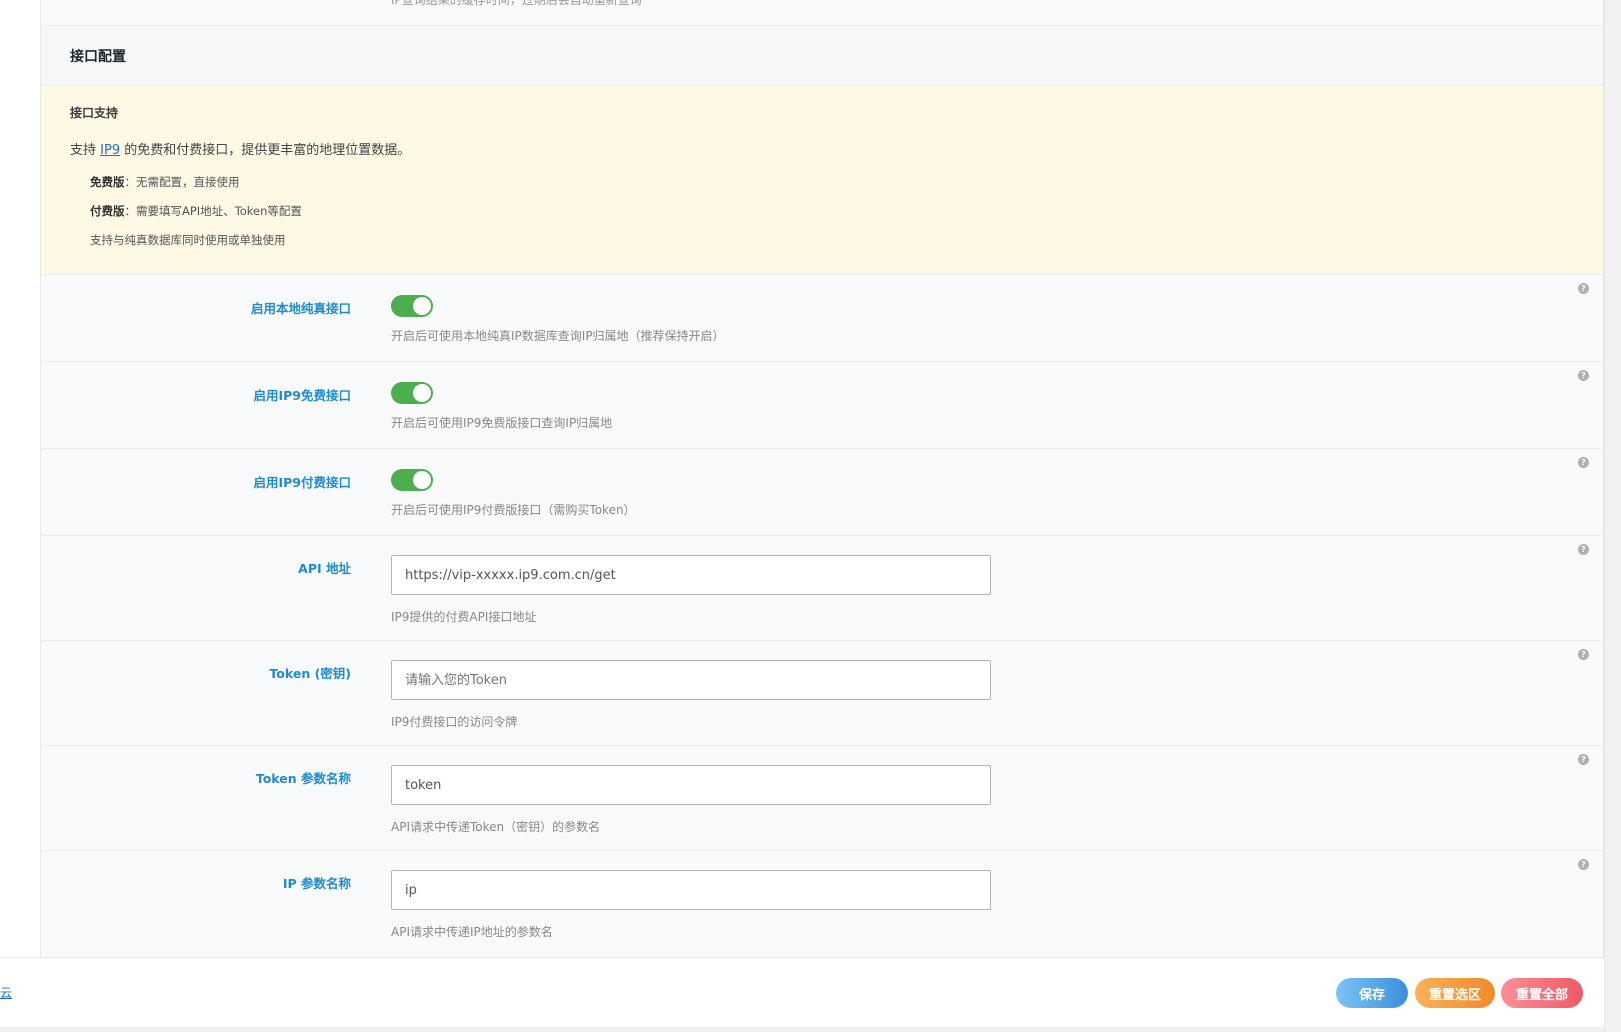 Image resolution: width=1621 pixels, height=1032 pixels. Describe the element at coordinates (691, 575) in the screenshot. I see `api-url-input` at that location.